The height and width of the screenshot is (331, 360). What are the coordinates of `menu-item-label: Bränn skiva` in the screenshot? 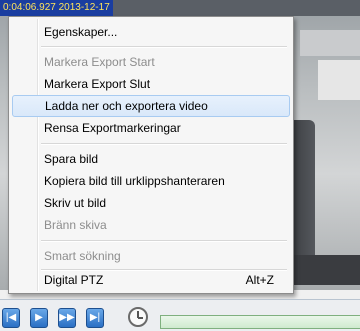 It's located at (75, 225).